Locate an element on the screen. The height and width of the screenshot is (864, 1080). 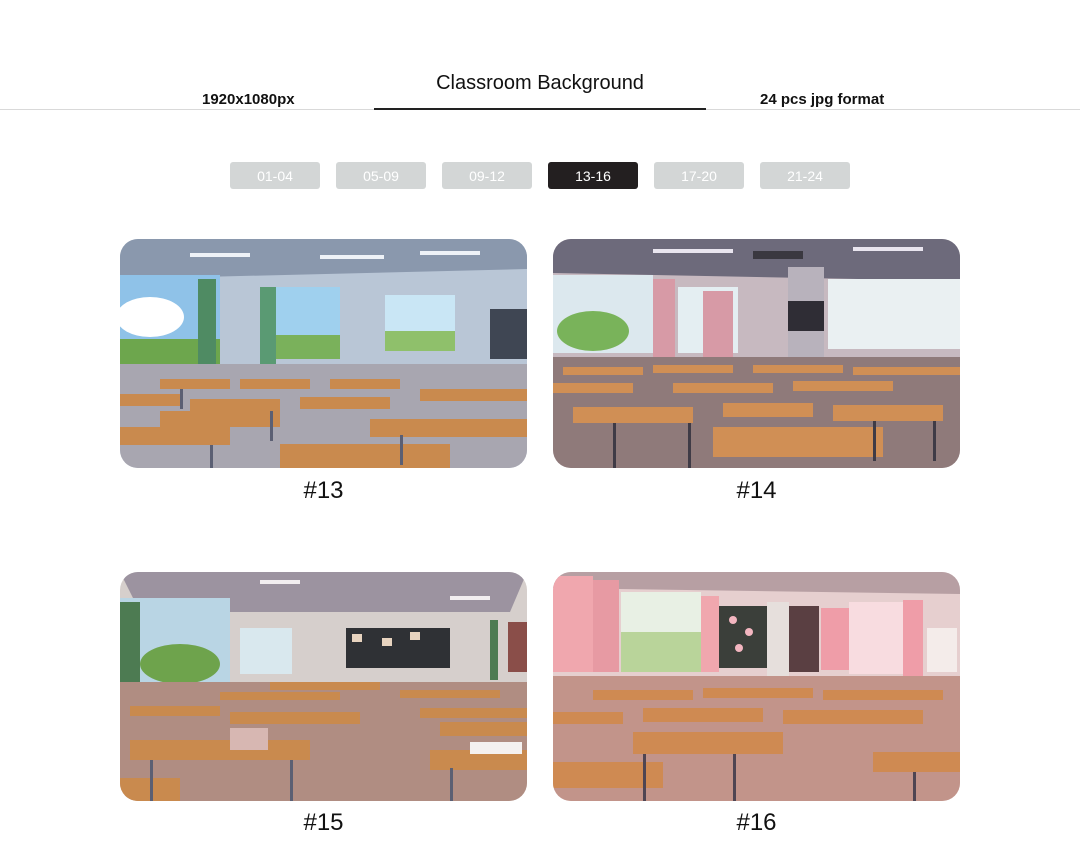
tab-09-12: 09-12 is located at coordinates (487, 175).